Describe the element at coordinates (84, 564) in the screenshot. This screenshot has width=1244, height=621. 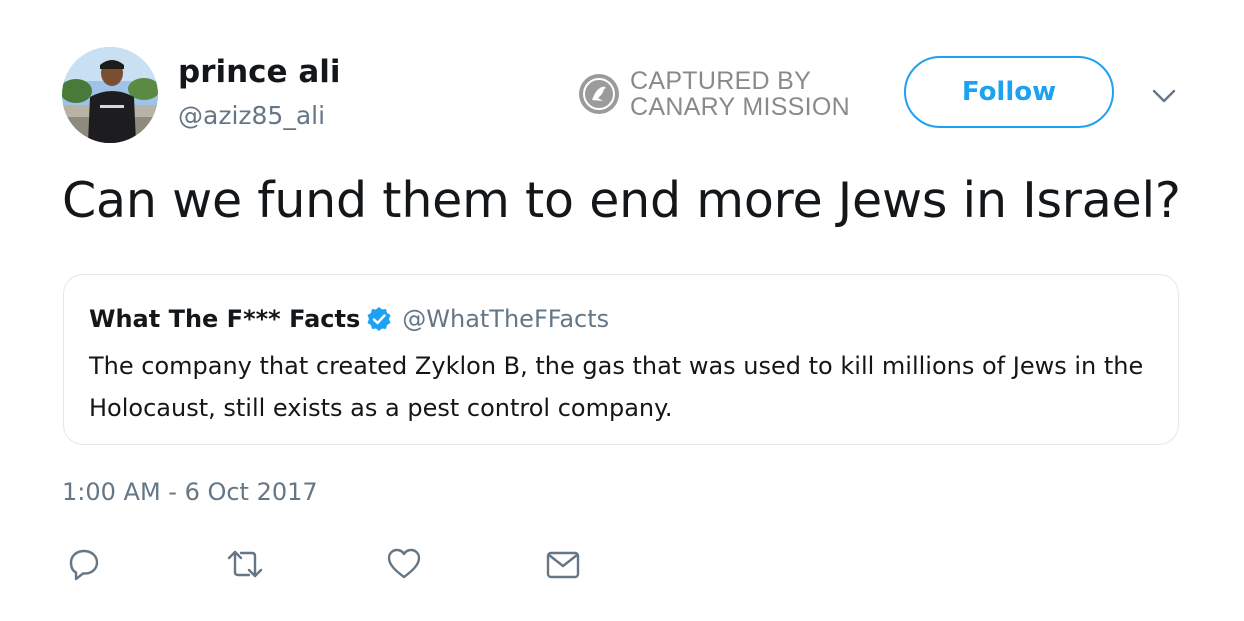
I see `reply-icon` at that location.